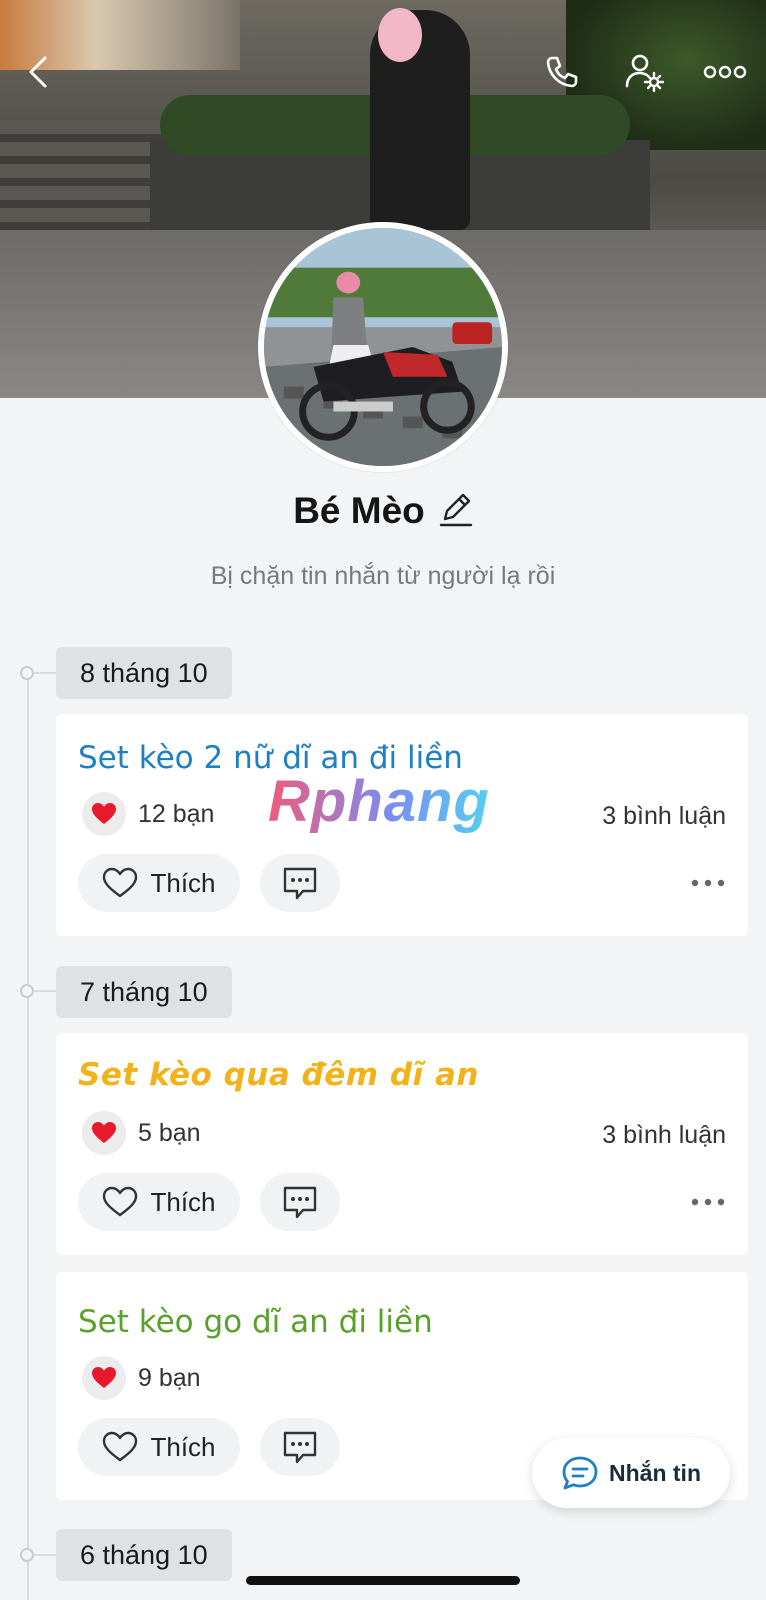 This screenshot has width=766, height=1600. What do you see at coordinates (144, 1555) in the screenshot?
I see `date-chip: 6 tháng 10` at bounding box center [144, 1555].